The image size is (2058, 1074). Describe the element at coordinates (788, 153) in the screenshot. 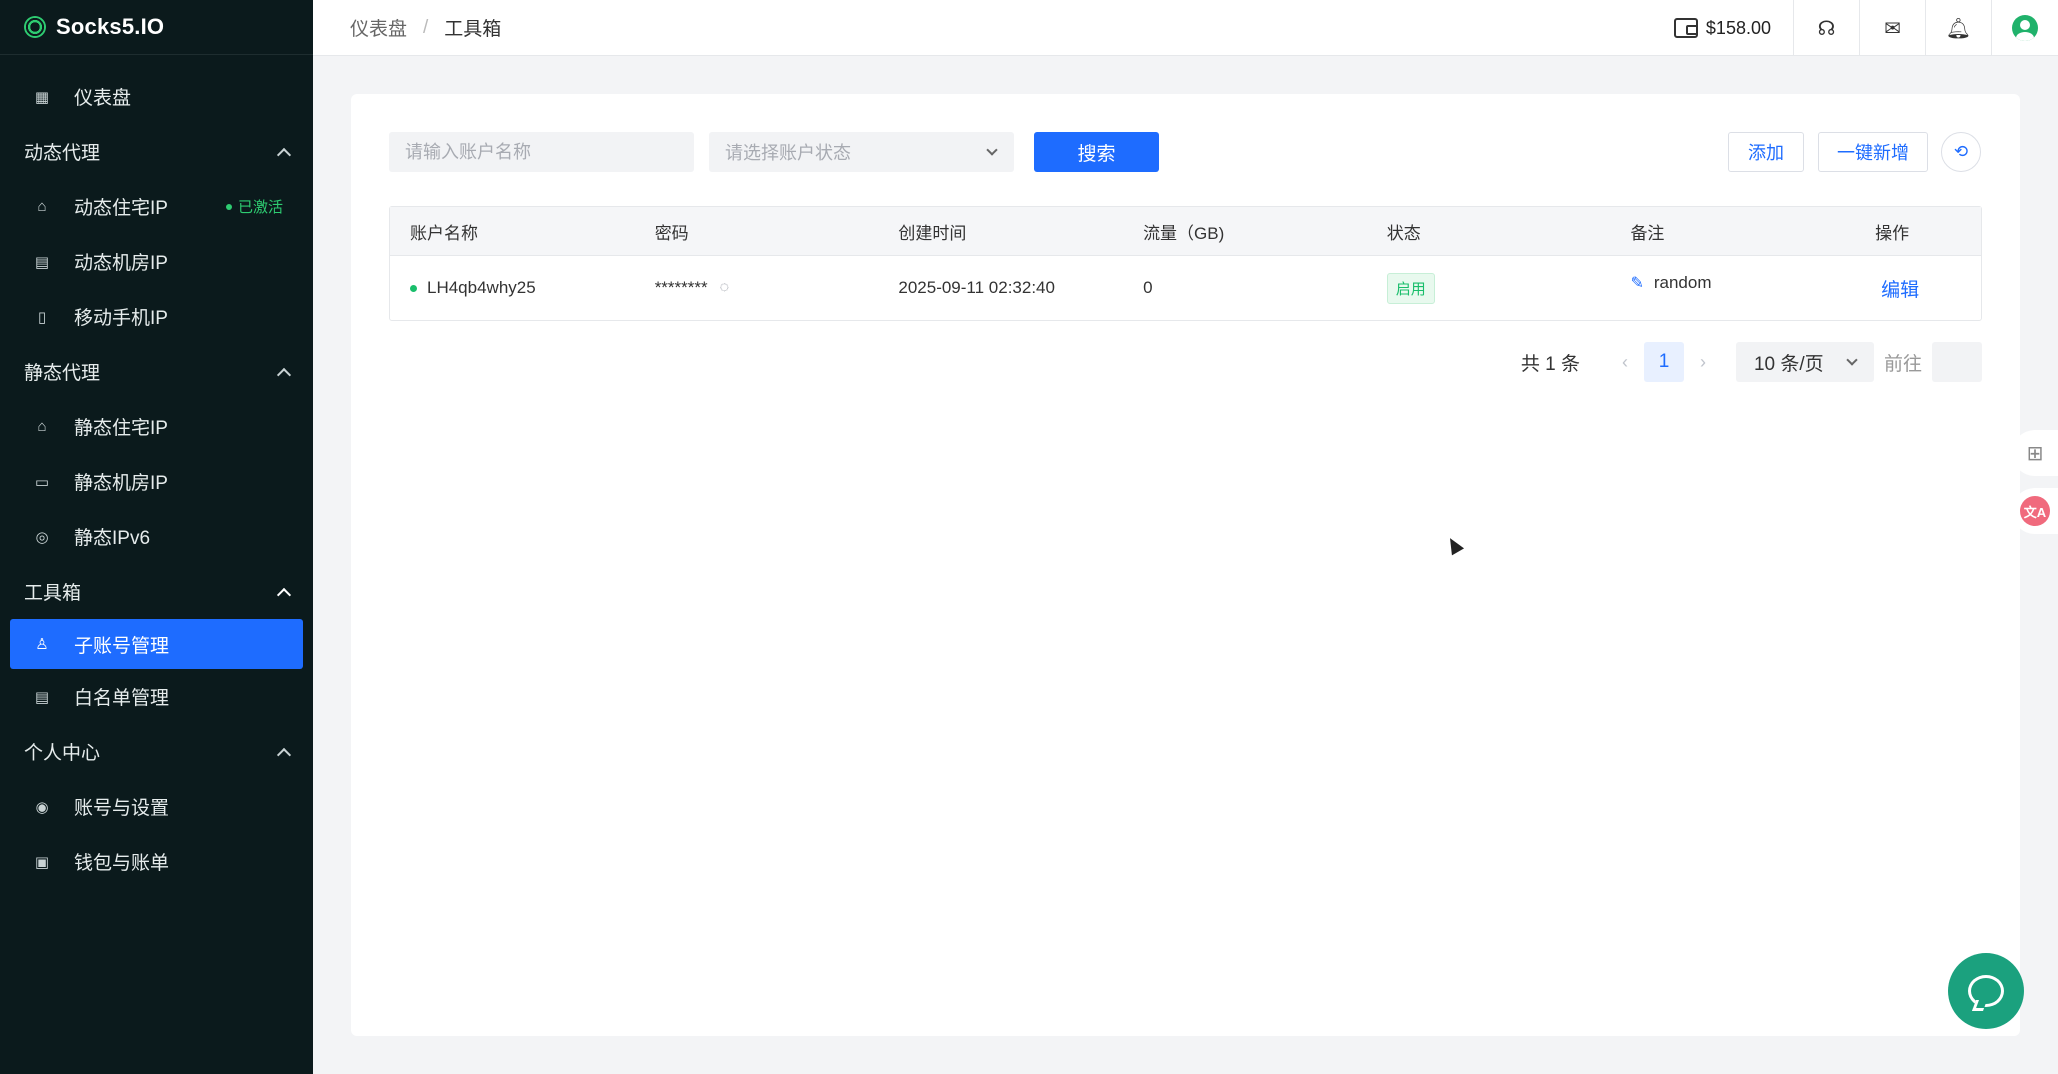

I see `status-select-placeholder: 请选择账户状态` at that location.